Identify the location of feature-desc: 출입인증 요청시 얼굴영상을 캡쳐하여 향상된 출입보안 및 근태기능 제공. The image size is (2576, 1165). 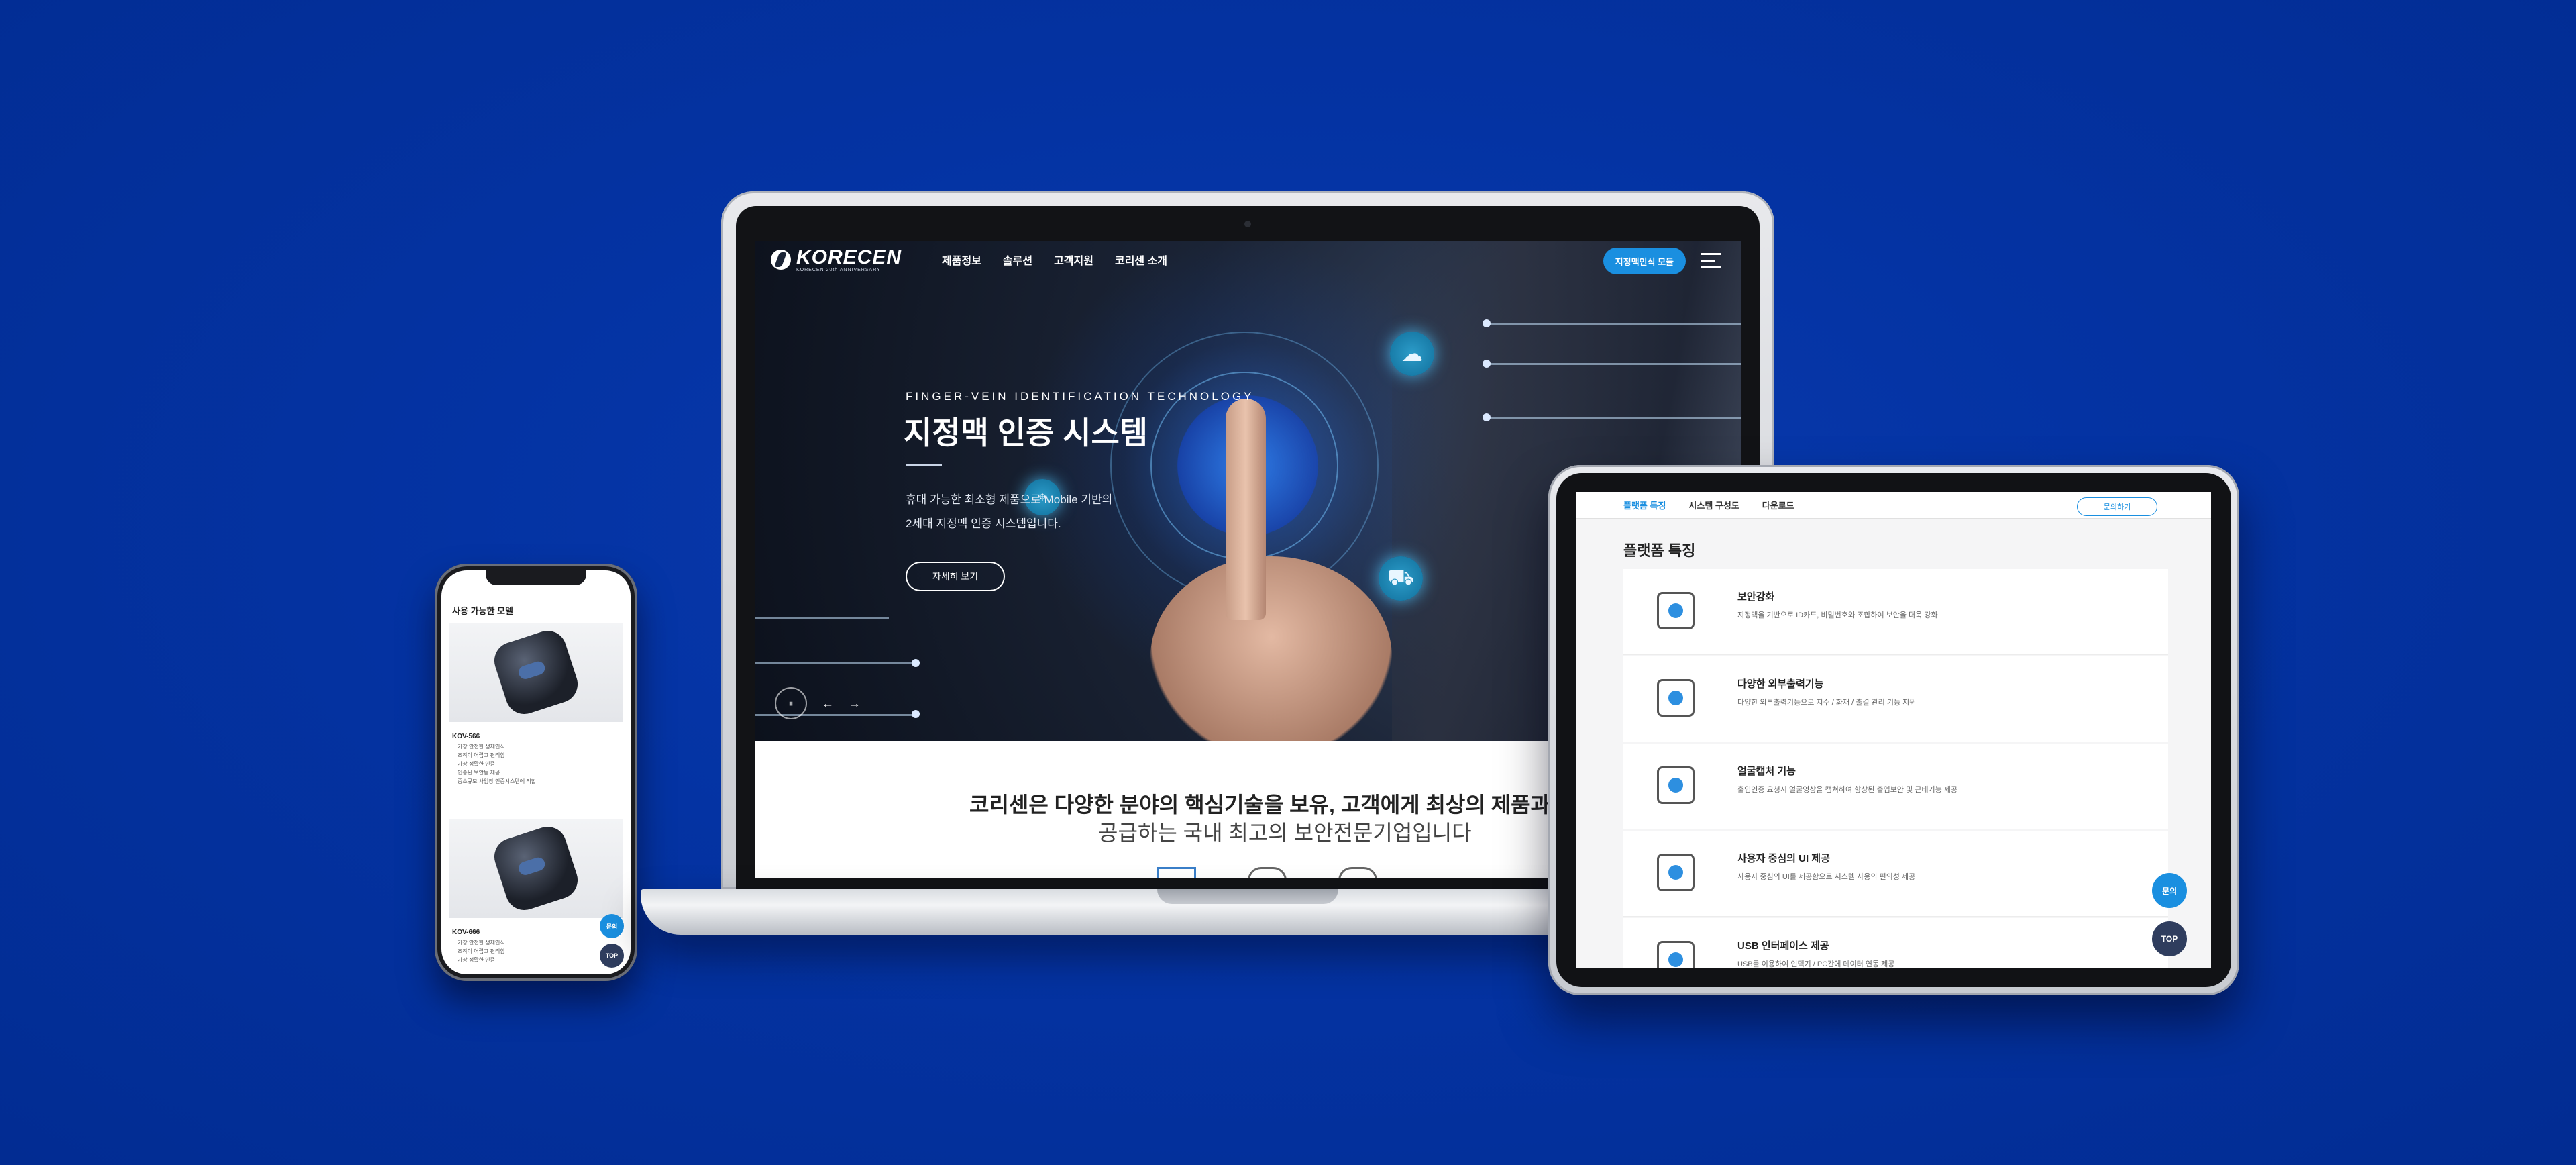
(1847, 790).